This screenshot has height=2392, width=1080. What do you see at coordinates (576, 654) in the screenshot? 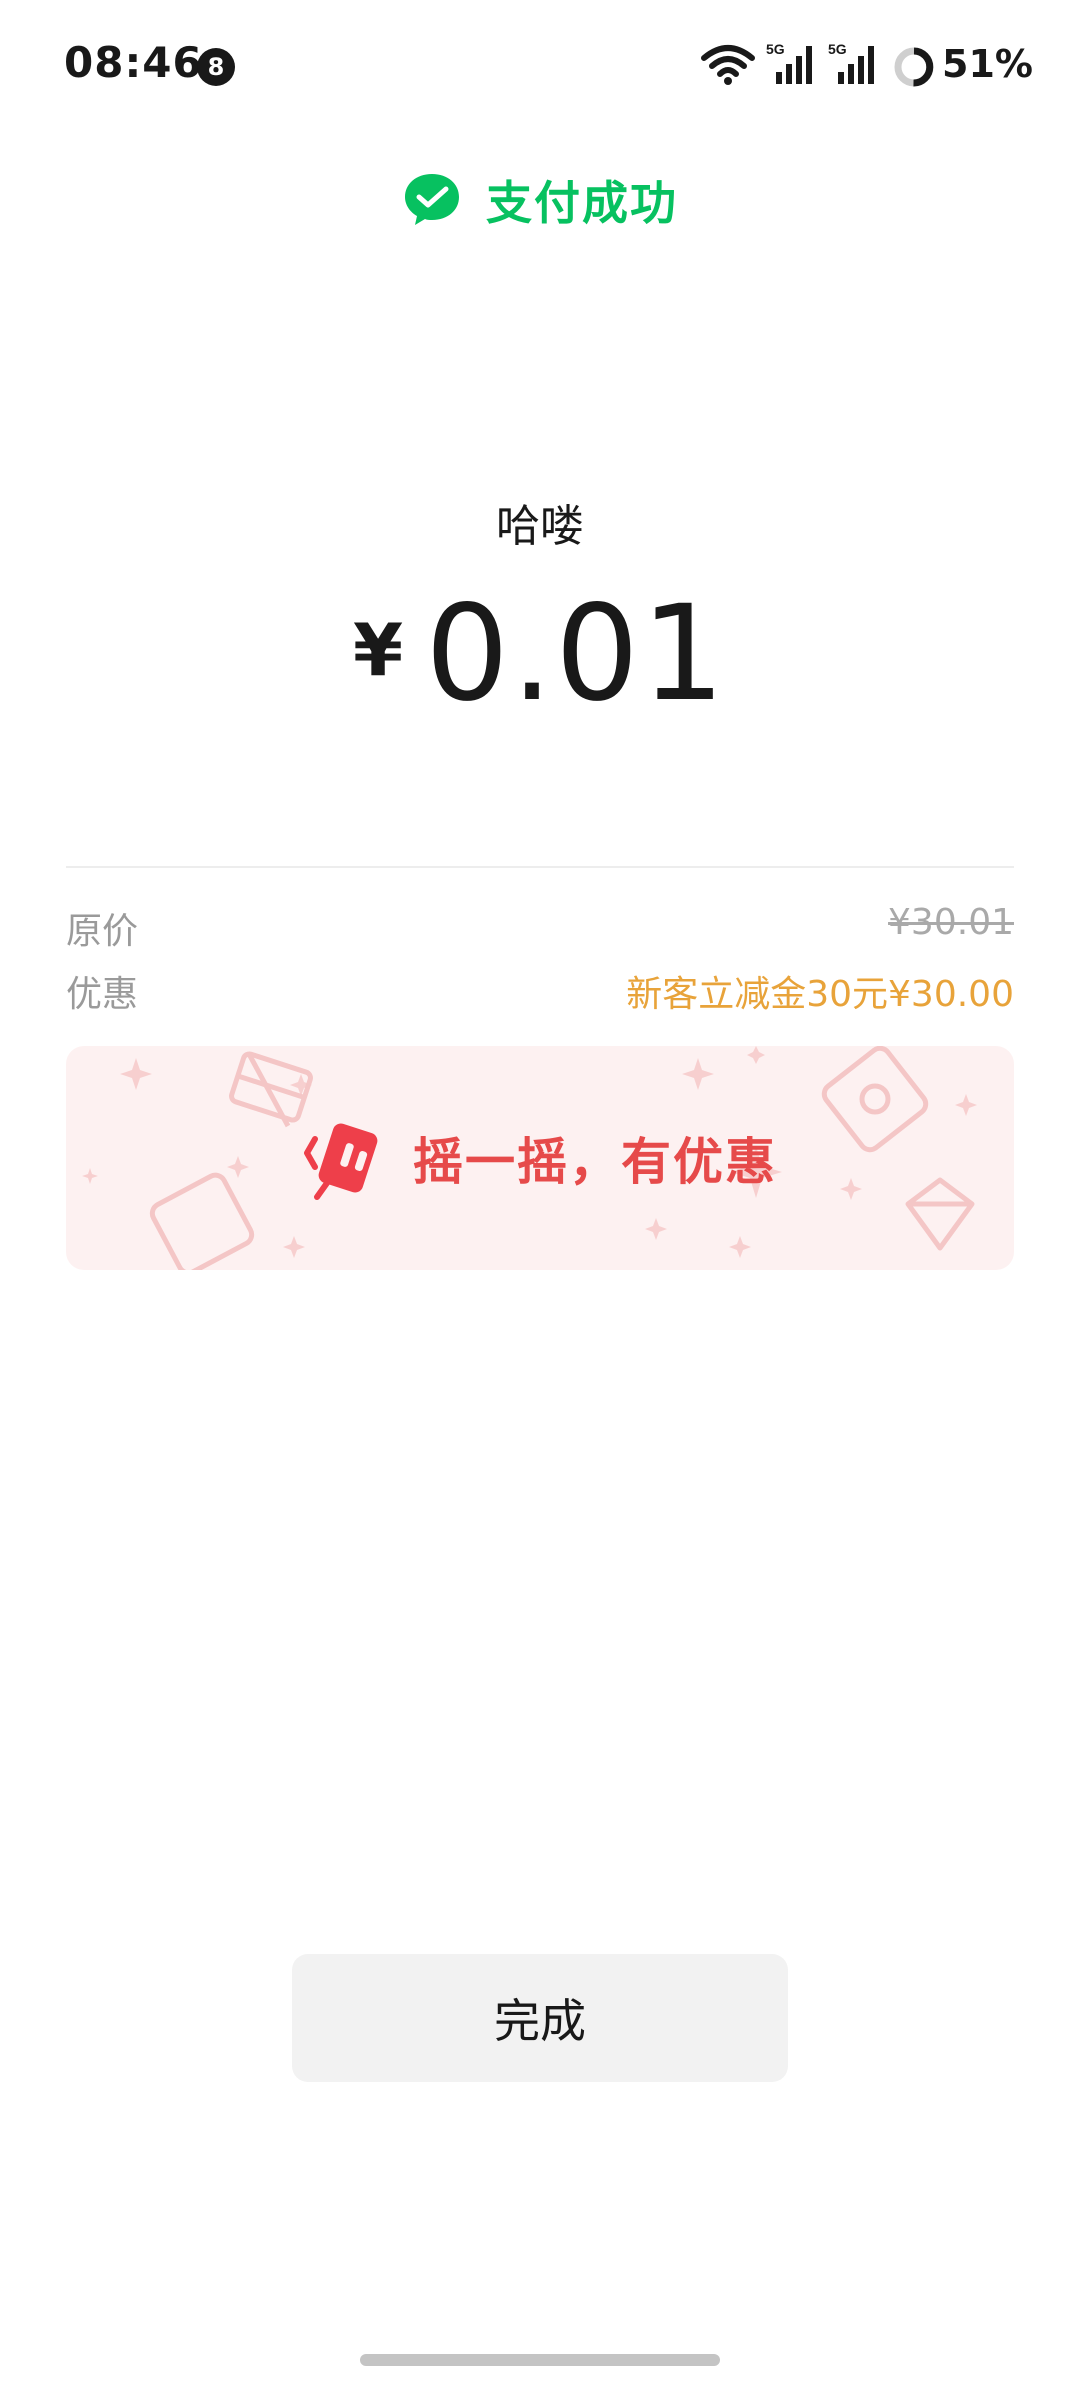
I see `amount-value: 0.01` at bounding box center [576, 654].